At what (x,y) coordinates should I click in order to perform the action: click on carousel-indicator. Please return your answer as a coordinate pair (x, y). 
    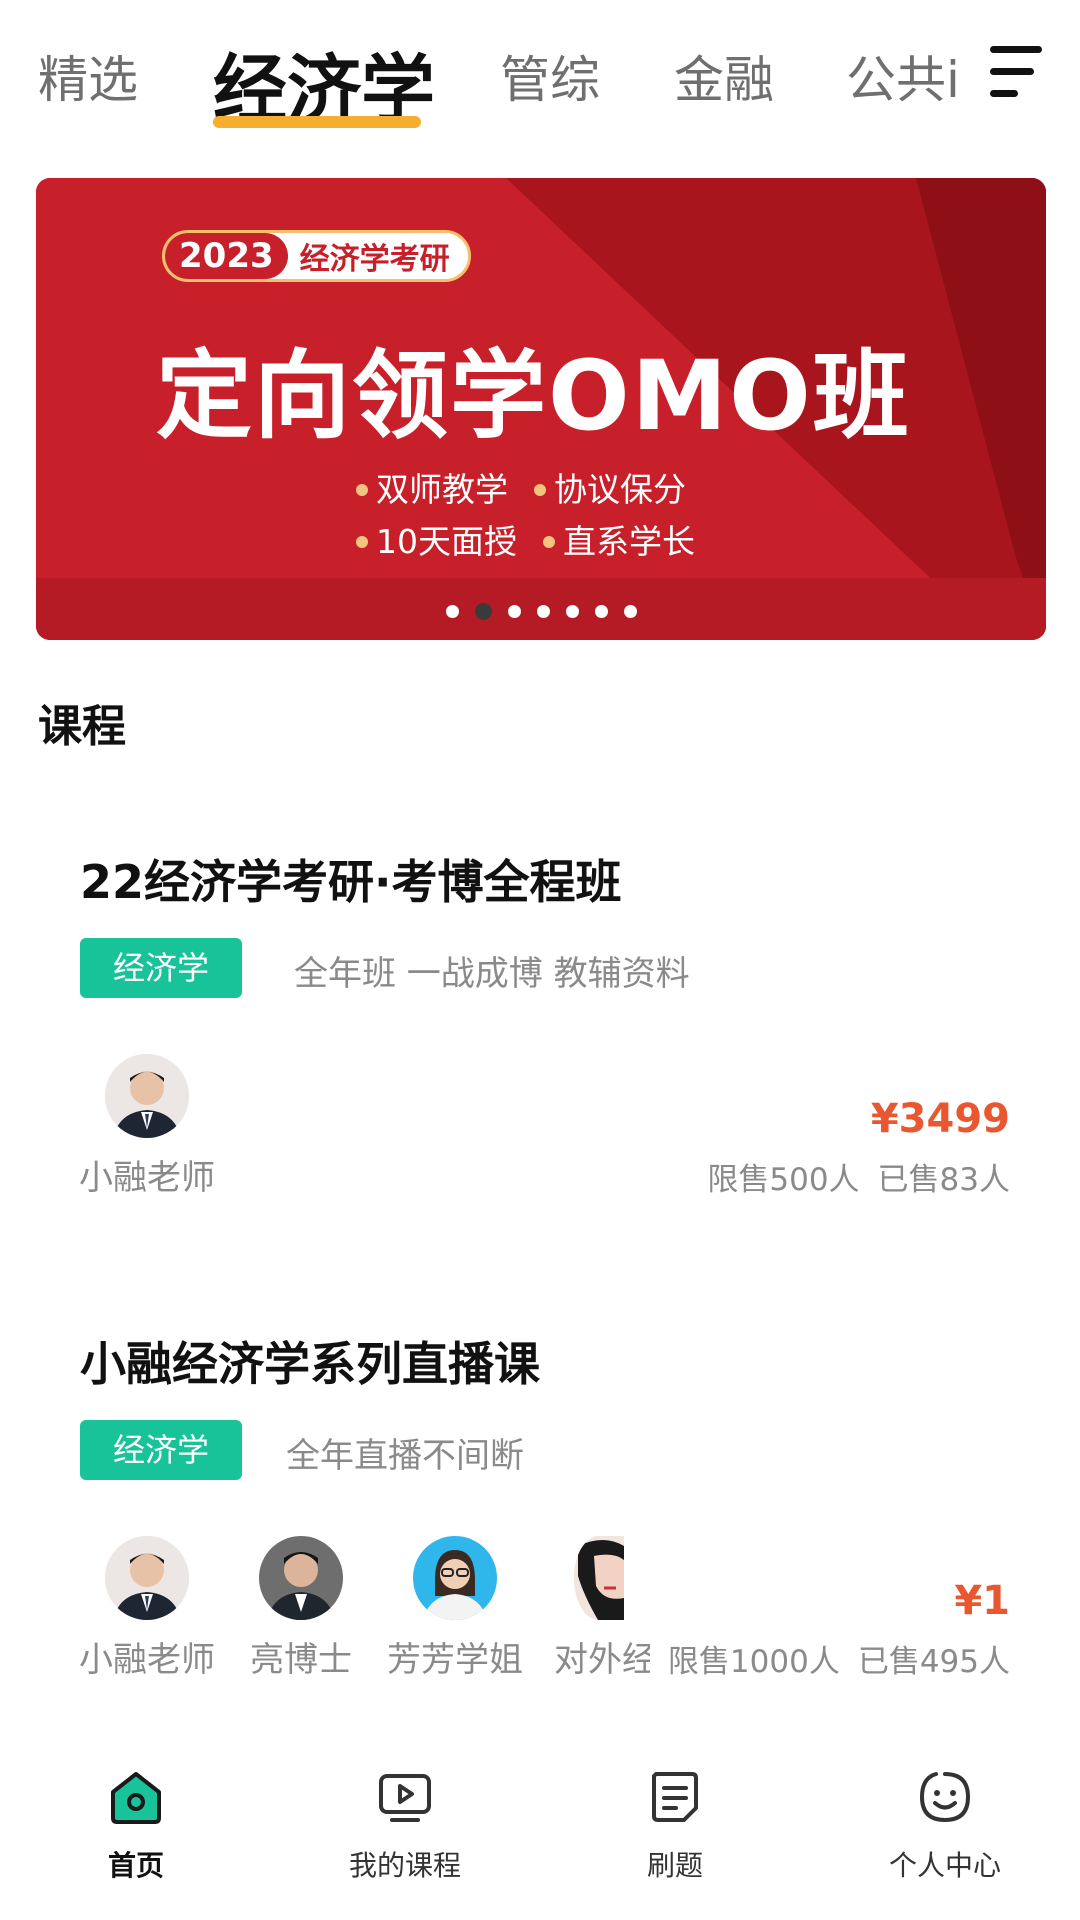
    Looking at the image, I should click on (541, 611).